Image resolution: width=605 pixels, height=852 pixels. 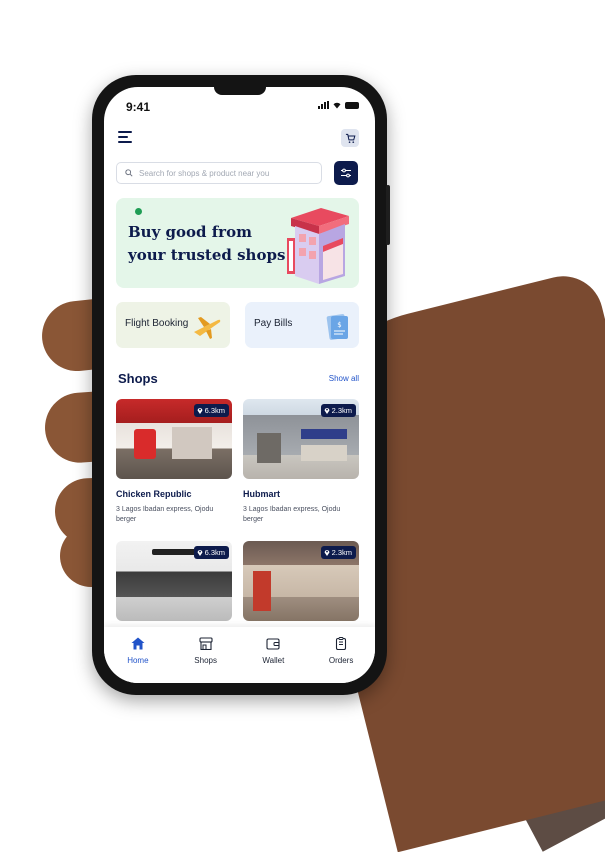 I want to click on status-icons, so click(x=338, y=105).